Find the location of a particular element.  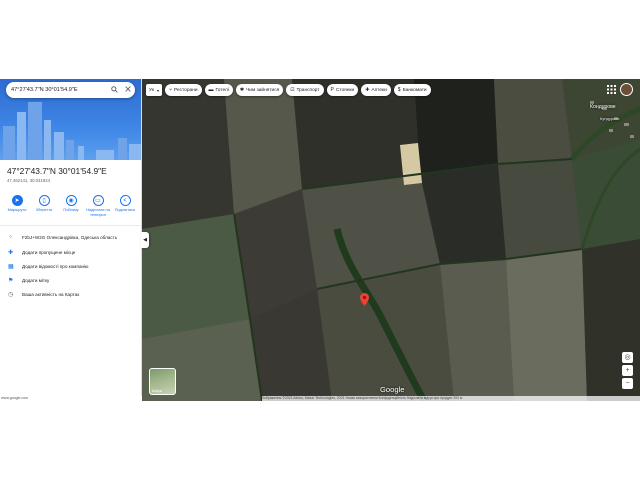

action-bookmark: ▯ Зберегти is located at coordinates (44, 206).